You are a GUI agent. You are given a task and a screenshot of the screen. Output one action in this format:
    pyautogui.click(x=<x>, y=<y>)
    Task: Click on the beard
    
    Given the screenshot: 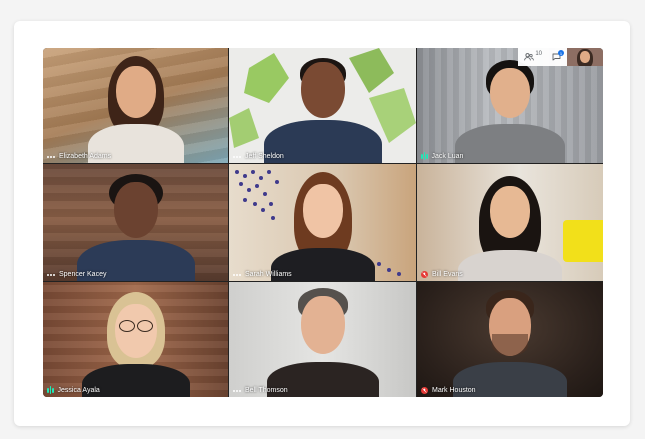 What is the action you would take?
    pyautogui.click(x=510, y=345)
    